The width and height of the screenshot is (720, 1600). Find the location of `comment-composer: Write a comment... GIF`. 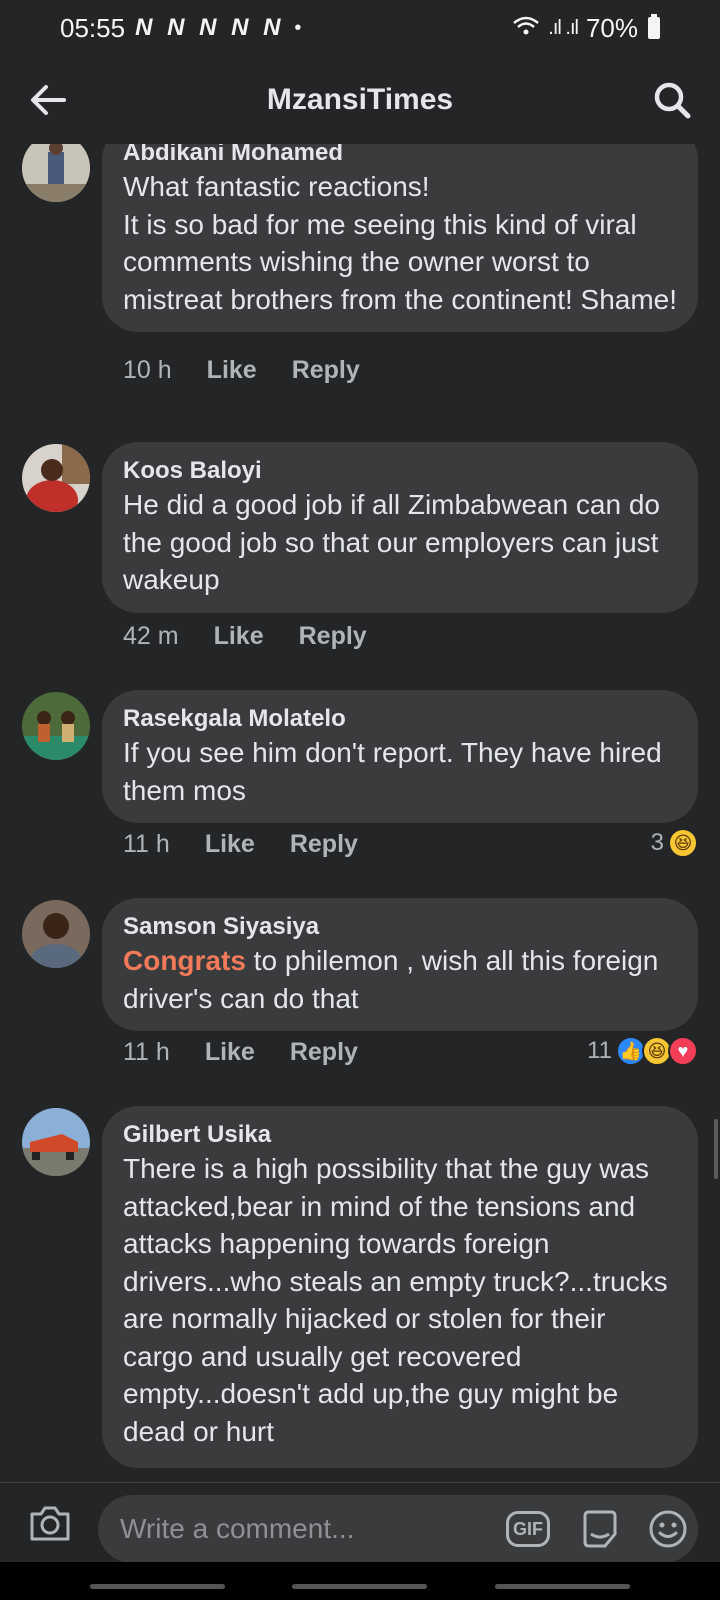

comment-composer: Write a comment... GIF is located at coordinates (360, 1522).